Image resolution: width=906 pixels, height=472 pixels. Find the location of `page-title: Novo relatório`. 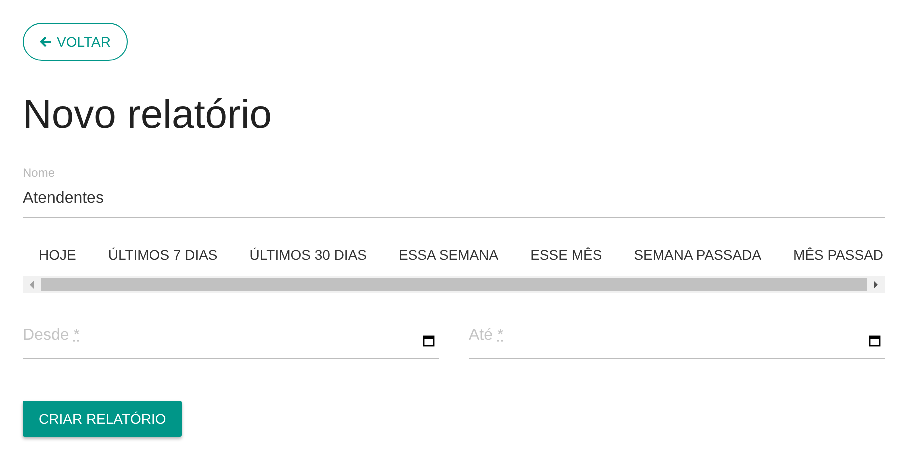

page-title: Novo relatório is located at coordinates (148, 115).